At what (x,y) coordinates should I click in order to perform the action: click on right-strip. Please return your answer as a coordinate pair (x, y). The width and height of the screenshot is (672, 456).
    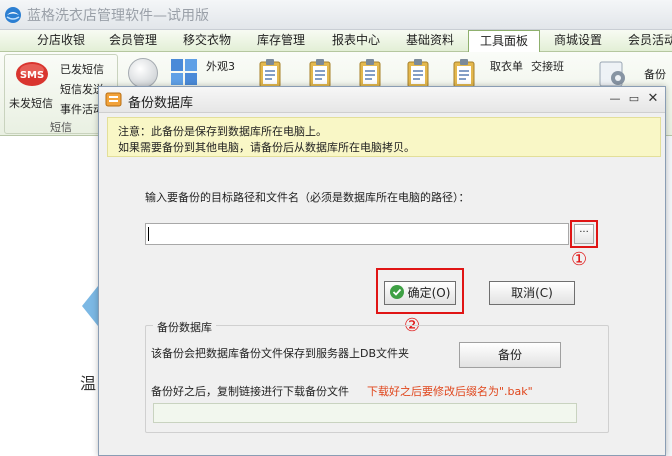
    Looking at the image, I should click on (669, 296).